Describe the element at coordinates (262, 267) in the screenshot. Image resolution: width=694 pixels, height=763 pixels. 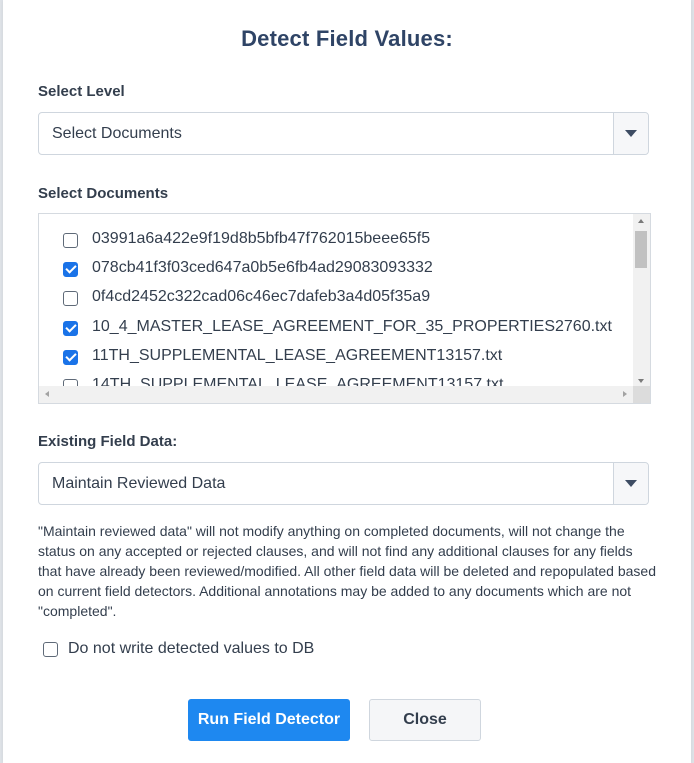
I see `document-name: 078cb41f3f03ced647a0b5e6fb4ad29083093332` at that location.